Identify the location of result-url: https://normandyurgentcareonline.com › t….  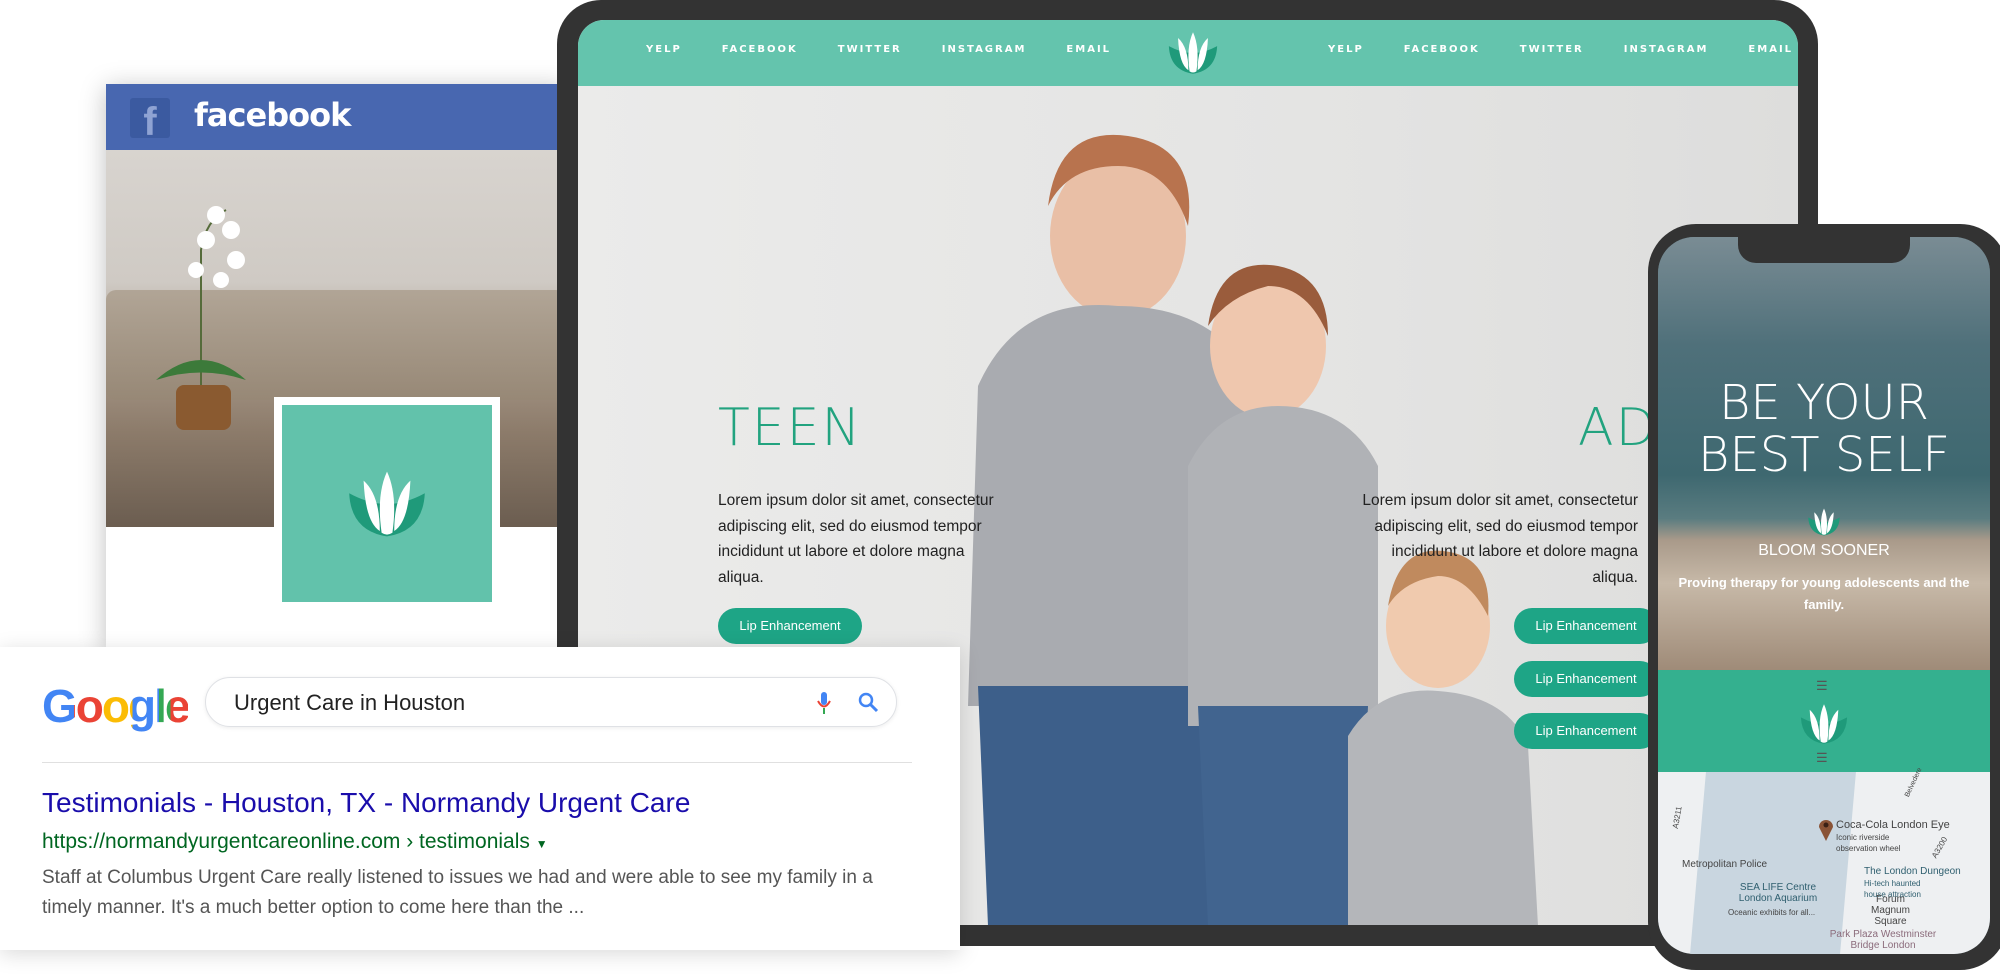
(295, 842).